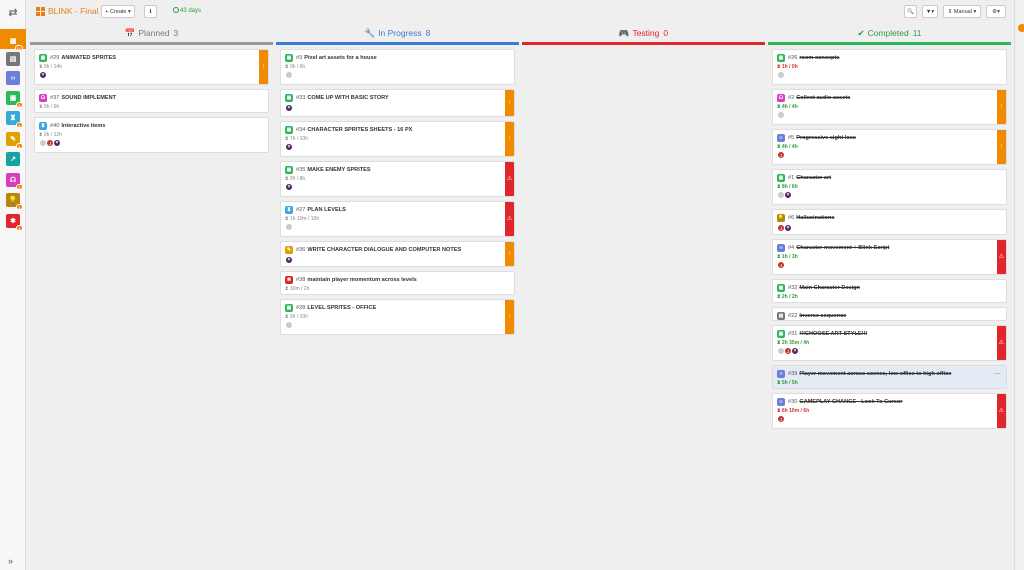  I want to click on task-card: ▣ #1 Character art ⧗ 8h / 6h, so click(889, 186).